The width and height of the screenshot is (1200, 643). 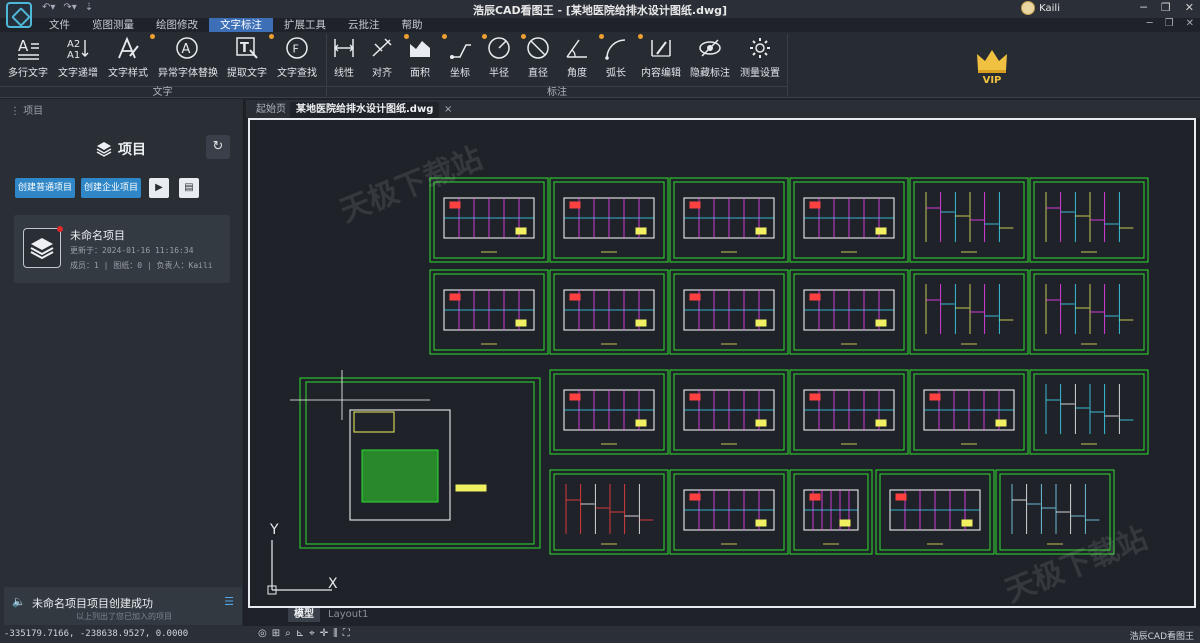 What do you see at coordinates (300, 633) in the screenshot?
I see `ortho-icon: ⊾` at bounding box center [300, 633].